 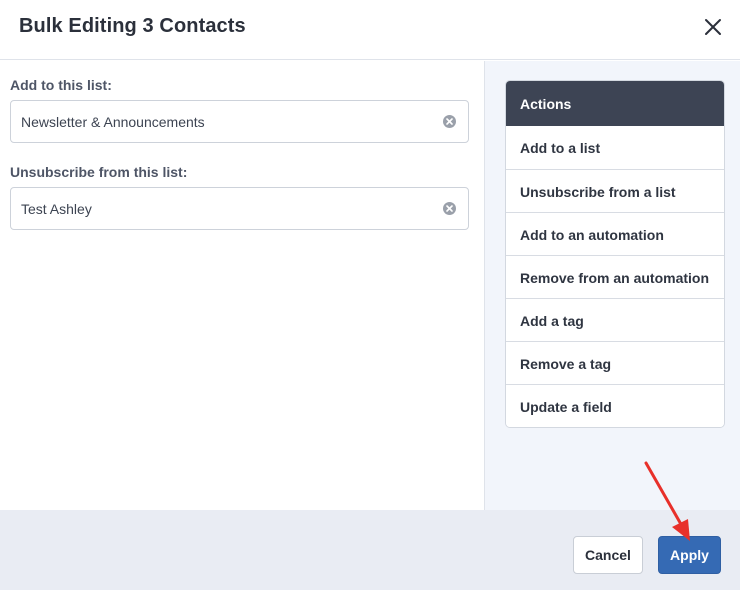 What do you see at coordinates (608, 555) in the screenshot?
I see `cancel-button: Cancel` at bounding box center [608, 555].